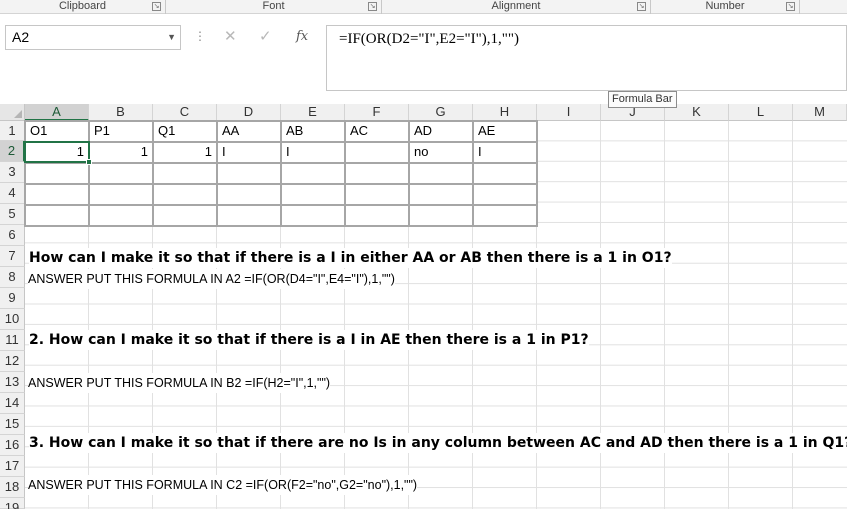  I want to click on ribbon-group-clipboard: Clipboard ↘, so click(82, 7).